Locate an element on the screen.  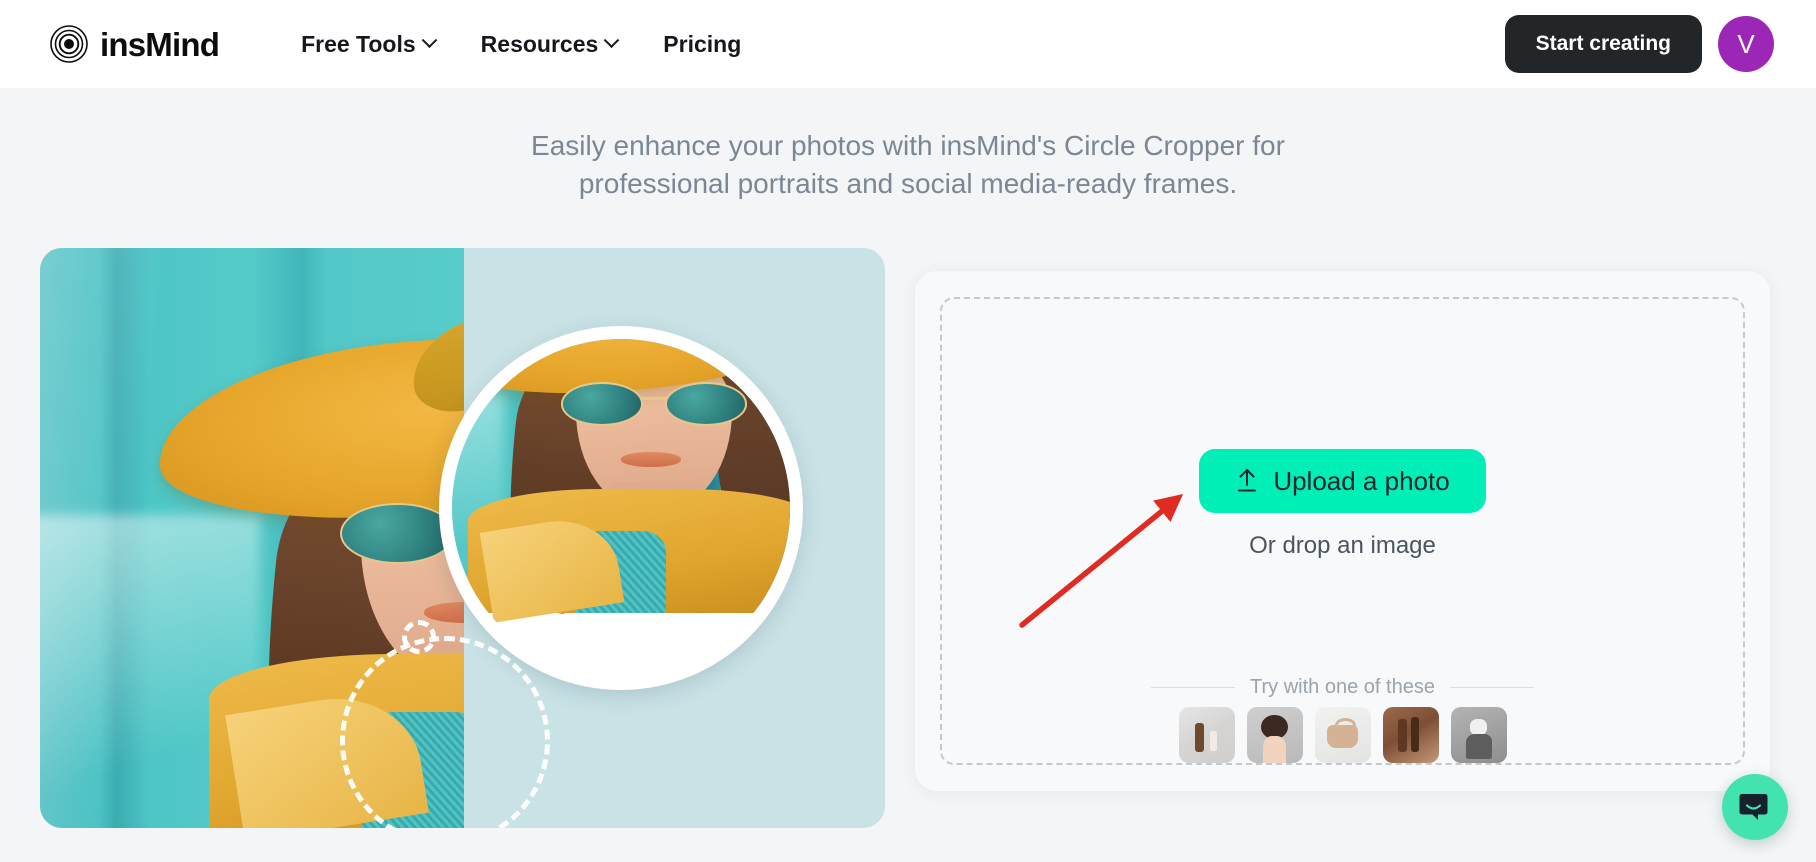
try-label: Try with one of these is located at coordinates (1342, 687).